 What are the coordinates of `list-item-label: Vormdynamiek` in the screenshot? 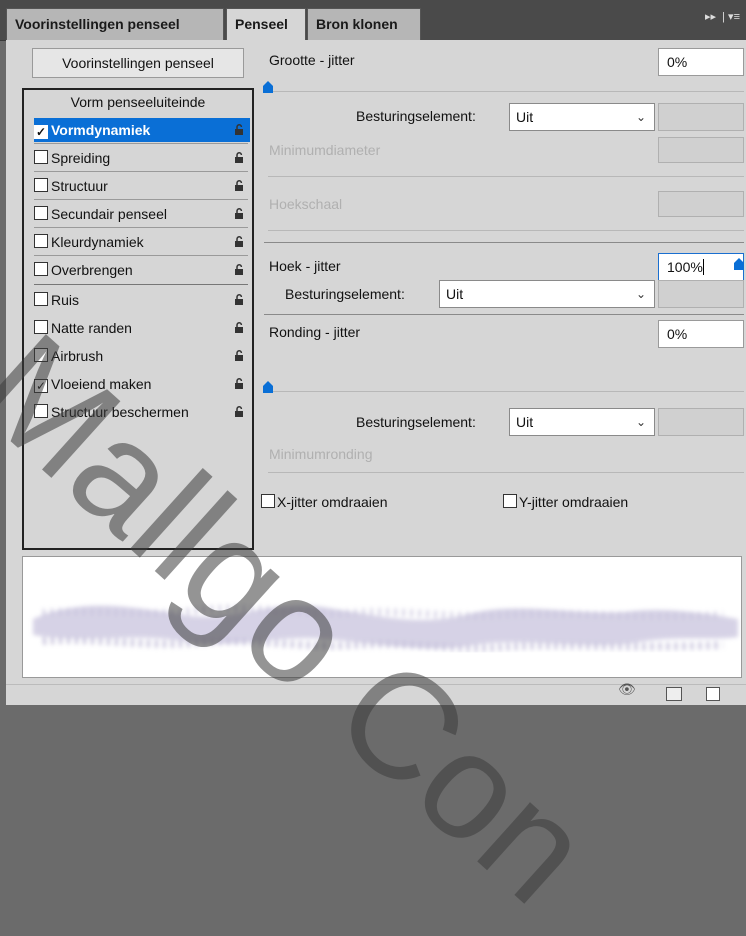 It's located at (101, 130).